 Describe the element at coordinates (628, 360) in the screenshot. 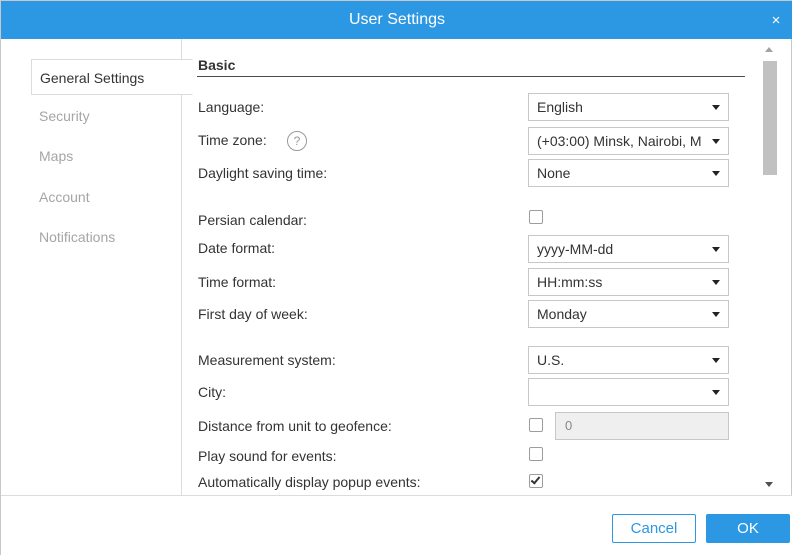

I see `measurement-select: U.S.` at that location.